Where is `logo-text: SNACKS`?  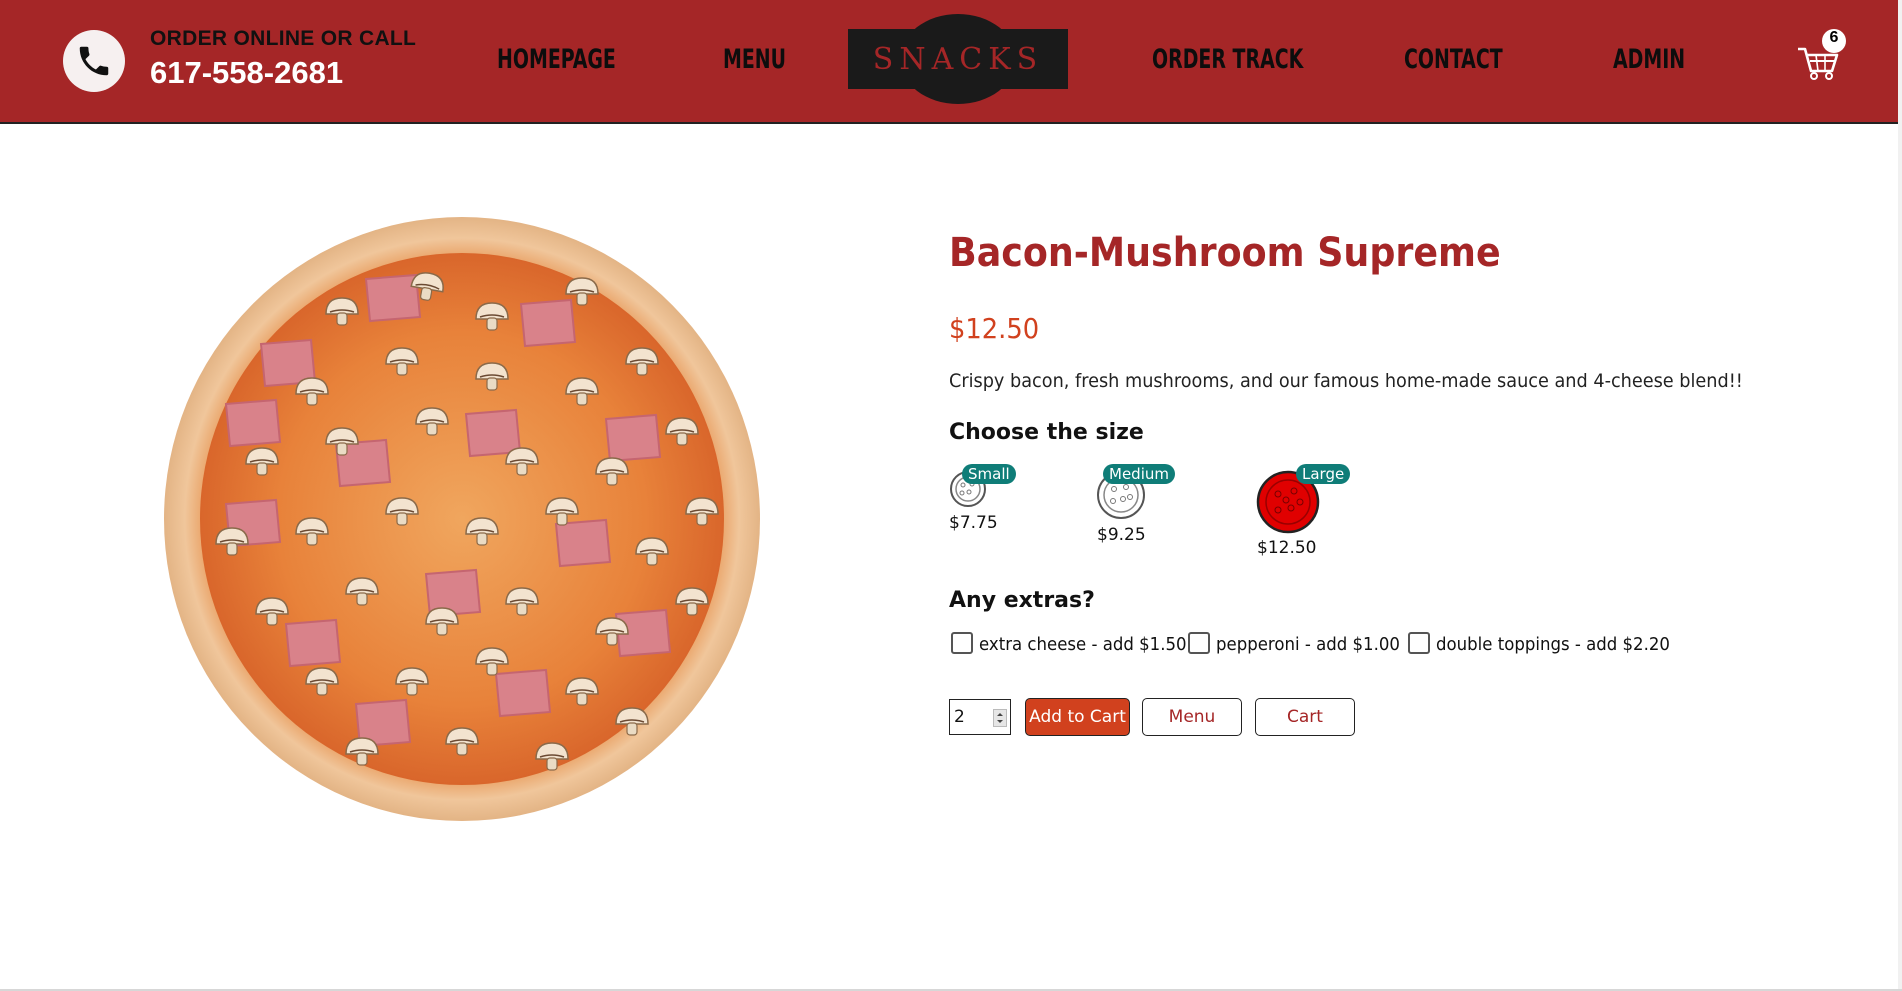
logo-text: SNACKS is located at coordinates (958, 59).